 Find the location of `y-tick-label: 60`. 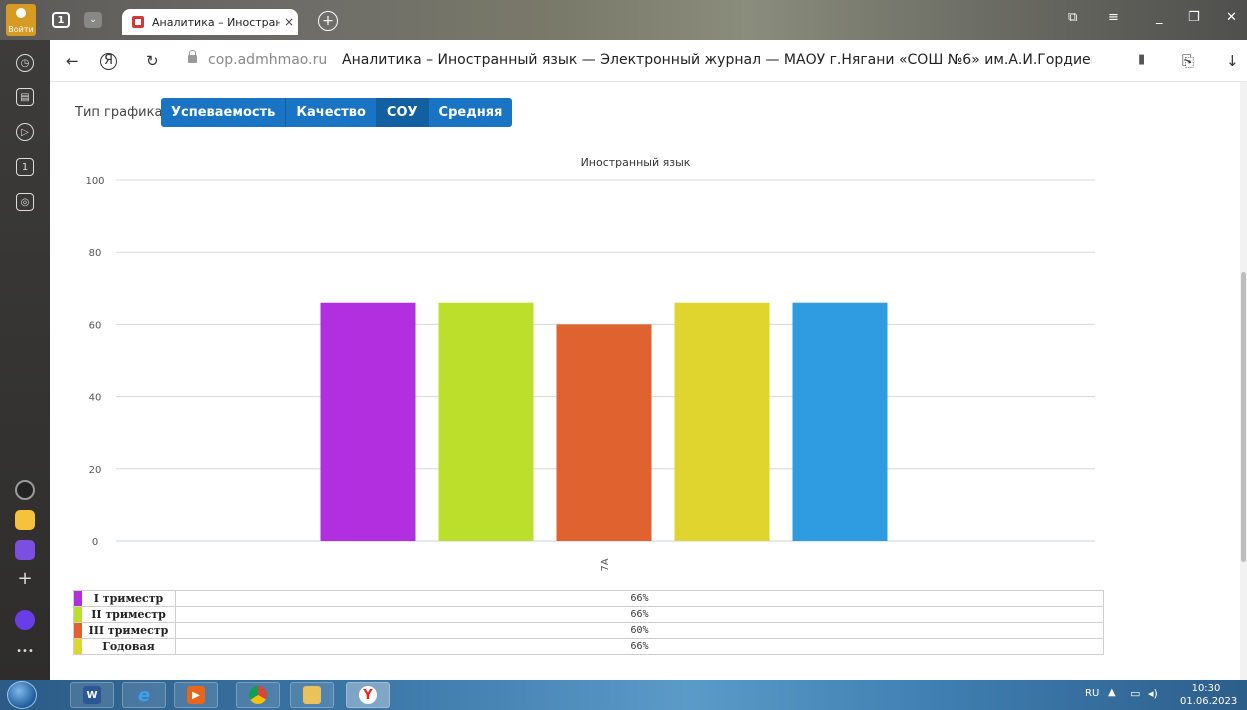

y-tick-label: 60 is located at coordinates (95, 325).